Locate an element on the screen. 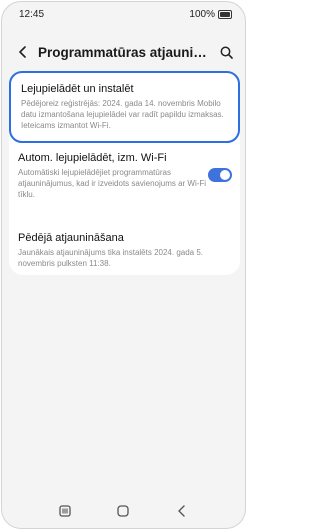 Image resolution: width=320 pixels, height=530 pixels. status-bar: 12:45 100% is located at coordinates (123, 14).